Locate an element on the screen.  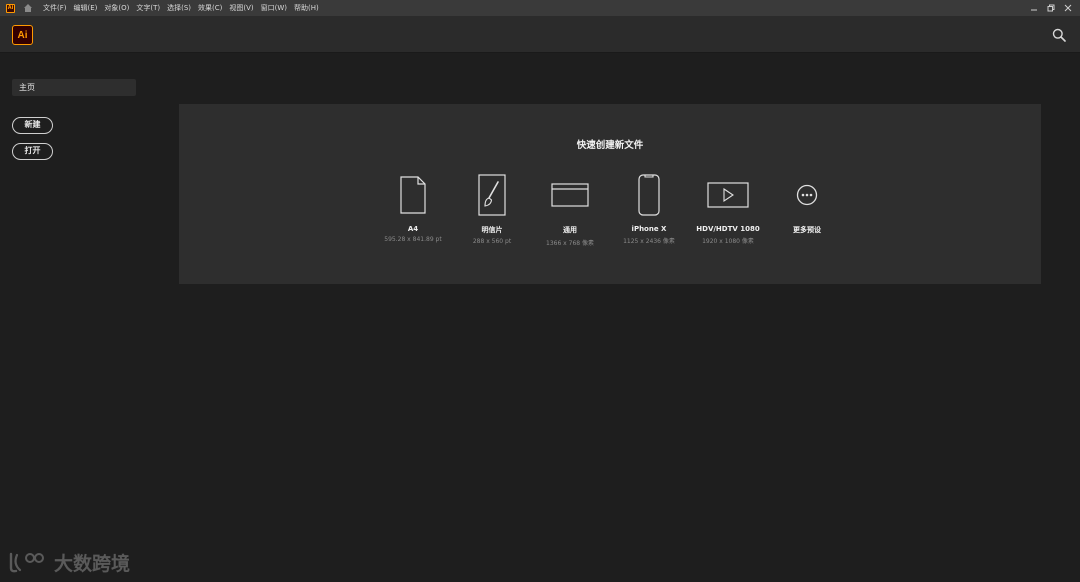
preset-dims: 595.28 x 841.89 pt is located at coordinates (413, 239).